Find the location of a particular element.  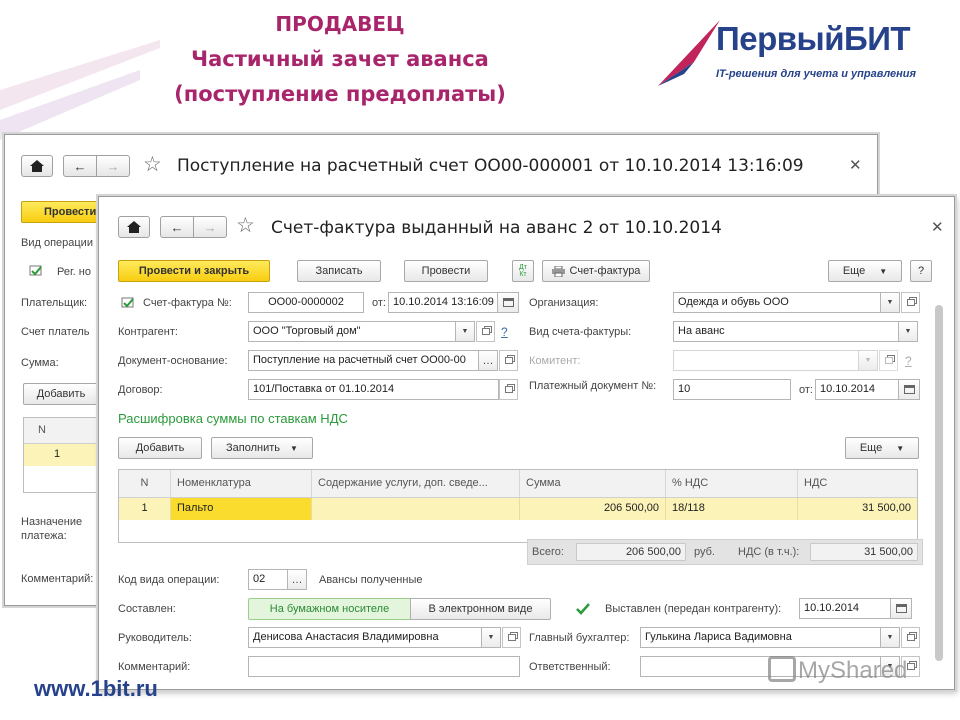

invoice-type-dropdown-button: ▼ is located at coordinates (908, 331).